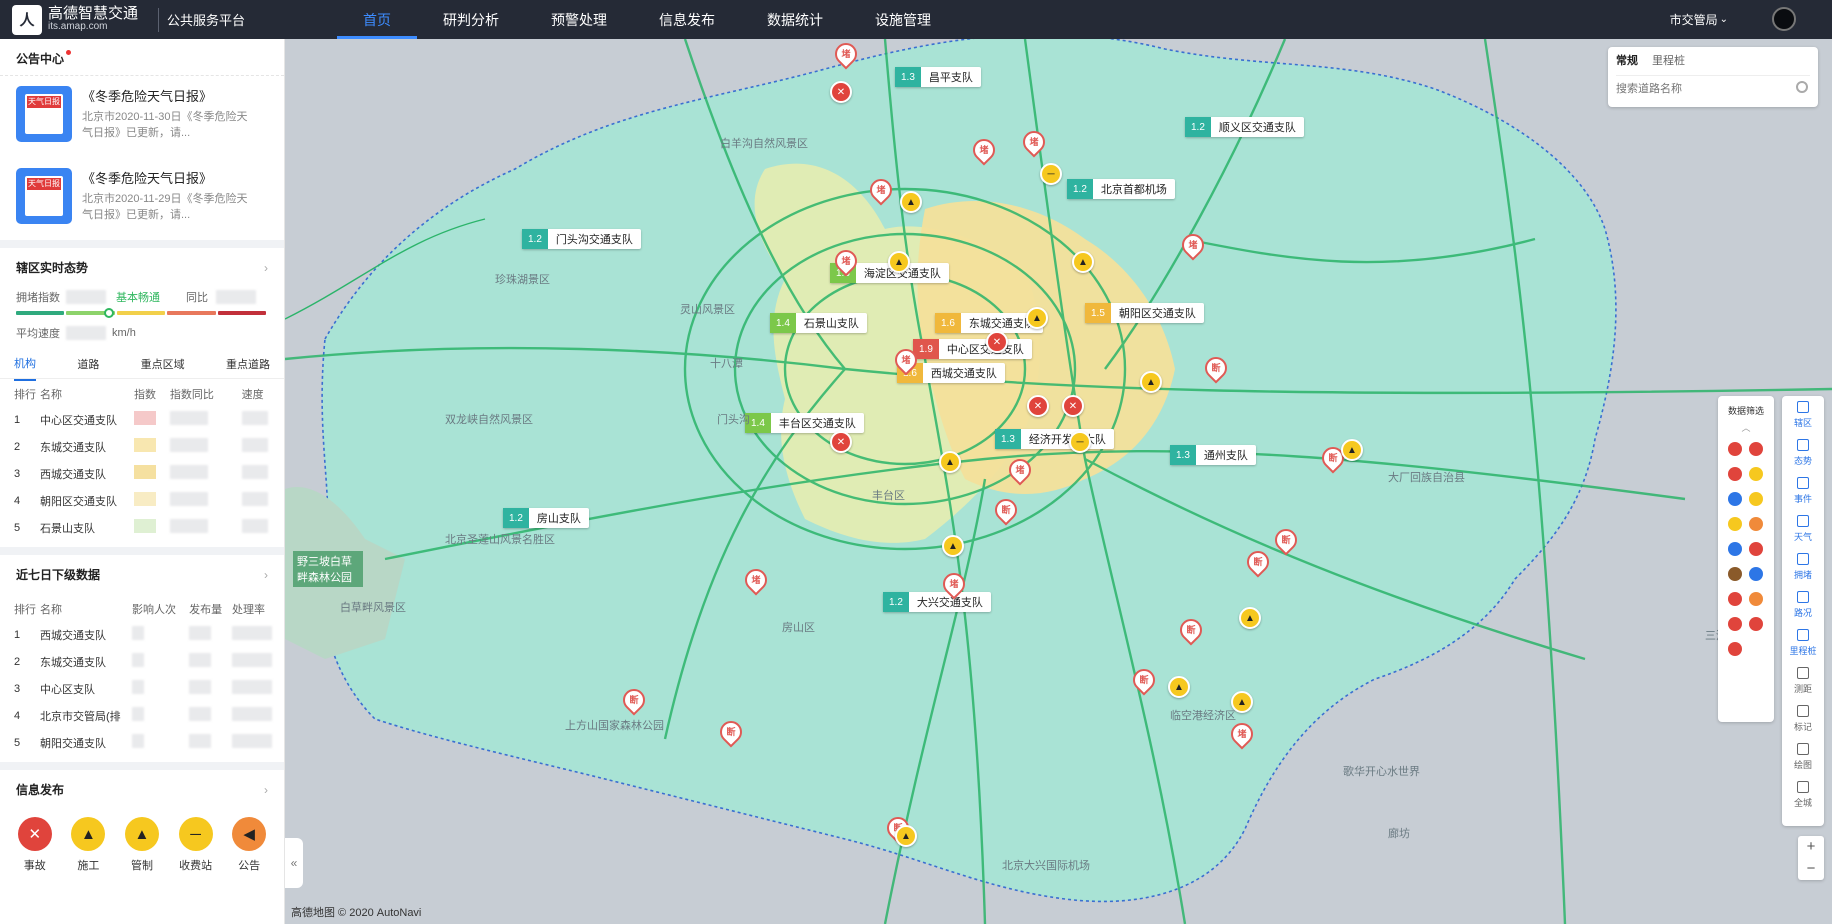 The width and height of the screenshot is (1832, 924). What do you see at coordinates (75, 19) in the screenshot?
I see `logo: 人 高德智慧交通 its.amap.com` at bounding box center [75, 19].